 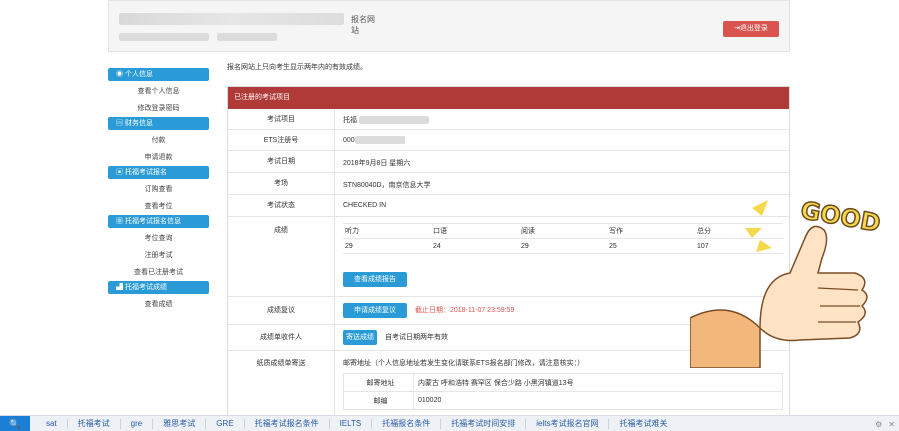 What do you see at coordinates (281, 256) in the screenshot?
I see `row-label: 成绩` at bounding box center [281, 256].